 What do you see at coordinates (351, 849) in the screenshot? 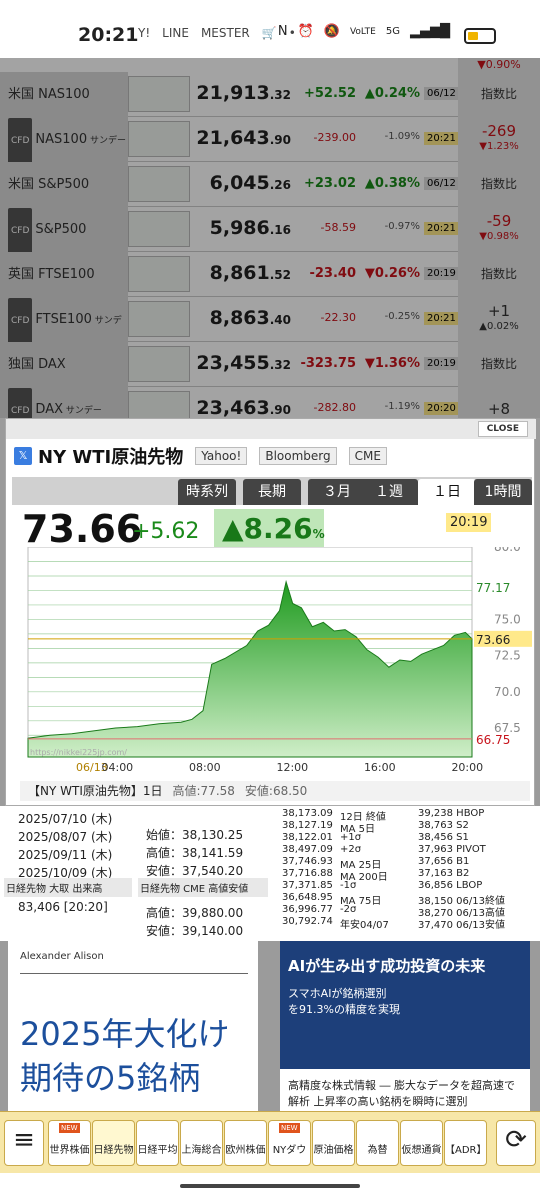
I see `ma-label: +2σ` at bounding box center [351, 849].